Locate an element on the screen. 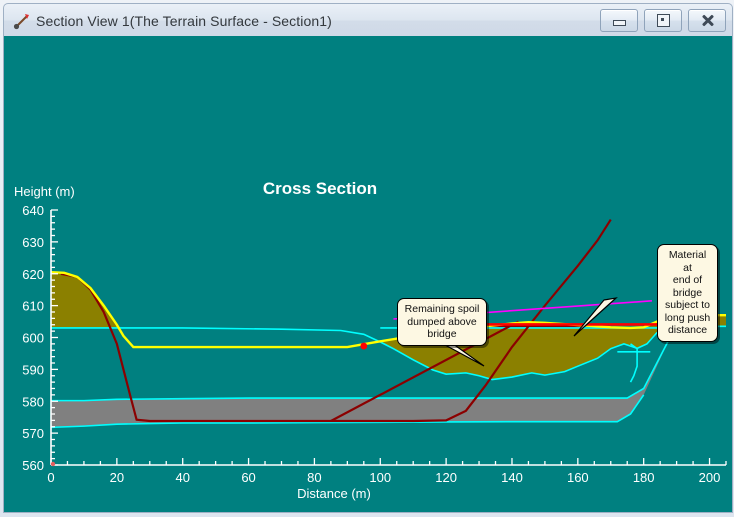 The width and height of the screenshot is (734, 517). close-icon is located at coordinates (707, 20).